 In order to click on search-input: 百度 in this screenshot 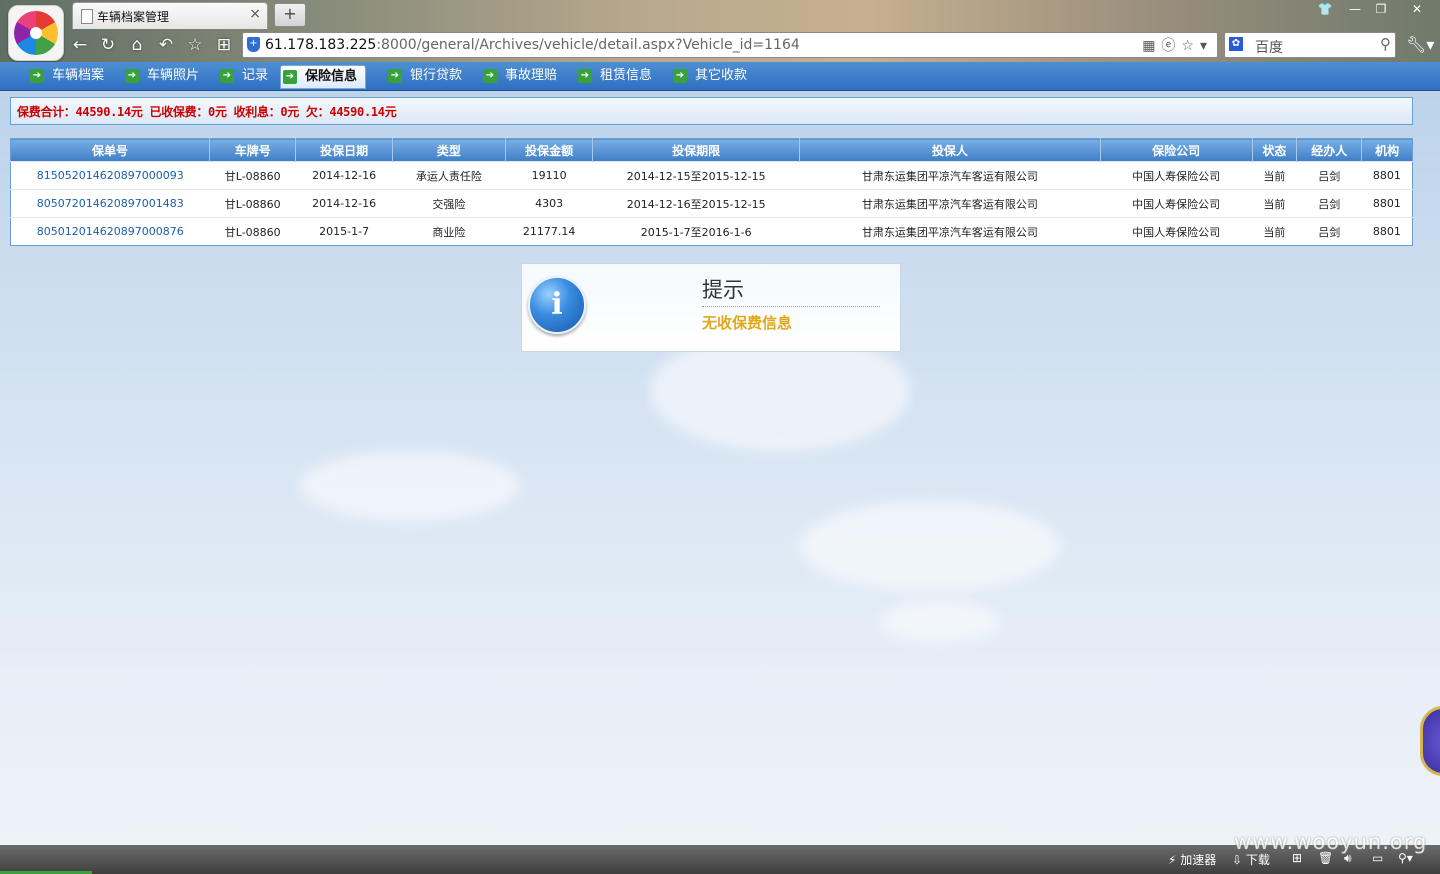, I will do `click(1269, 47)`.